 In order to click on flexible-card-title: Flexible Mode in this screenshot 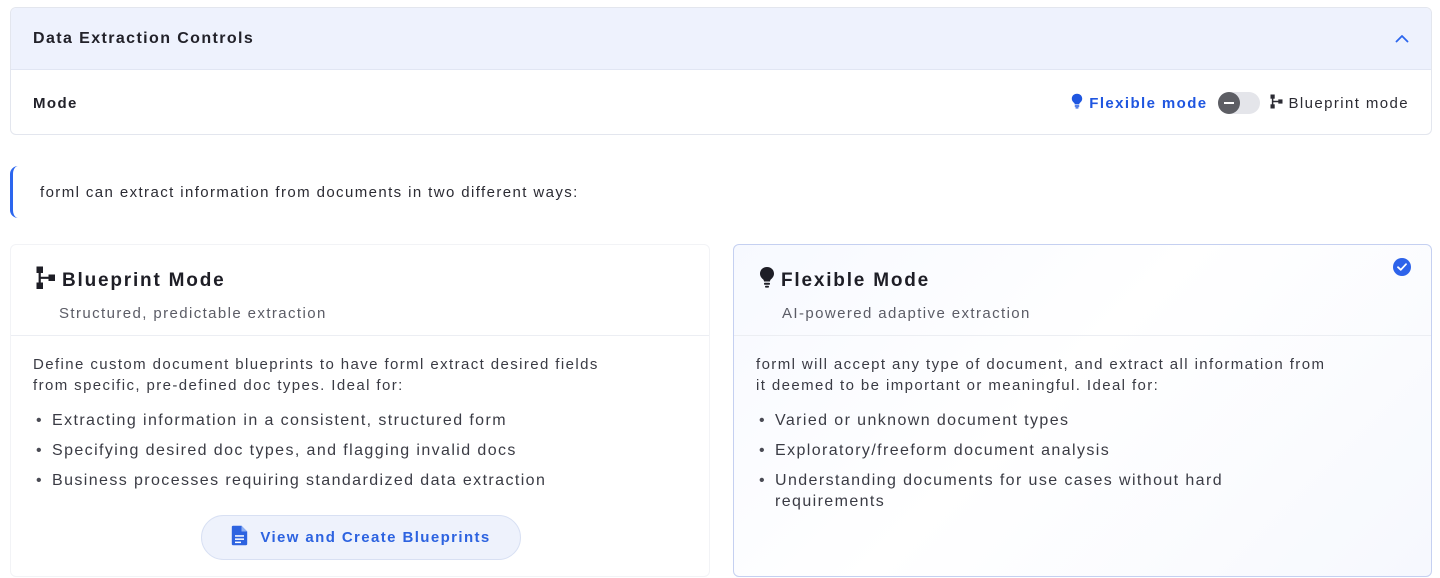, I will do `click(844, 281)`.